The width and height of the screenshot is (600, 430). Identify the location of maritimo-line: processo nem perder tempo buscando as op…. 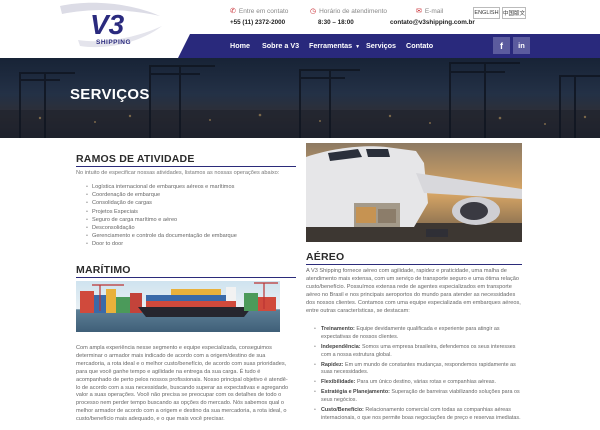
(180, 403).